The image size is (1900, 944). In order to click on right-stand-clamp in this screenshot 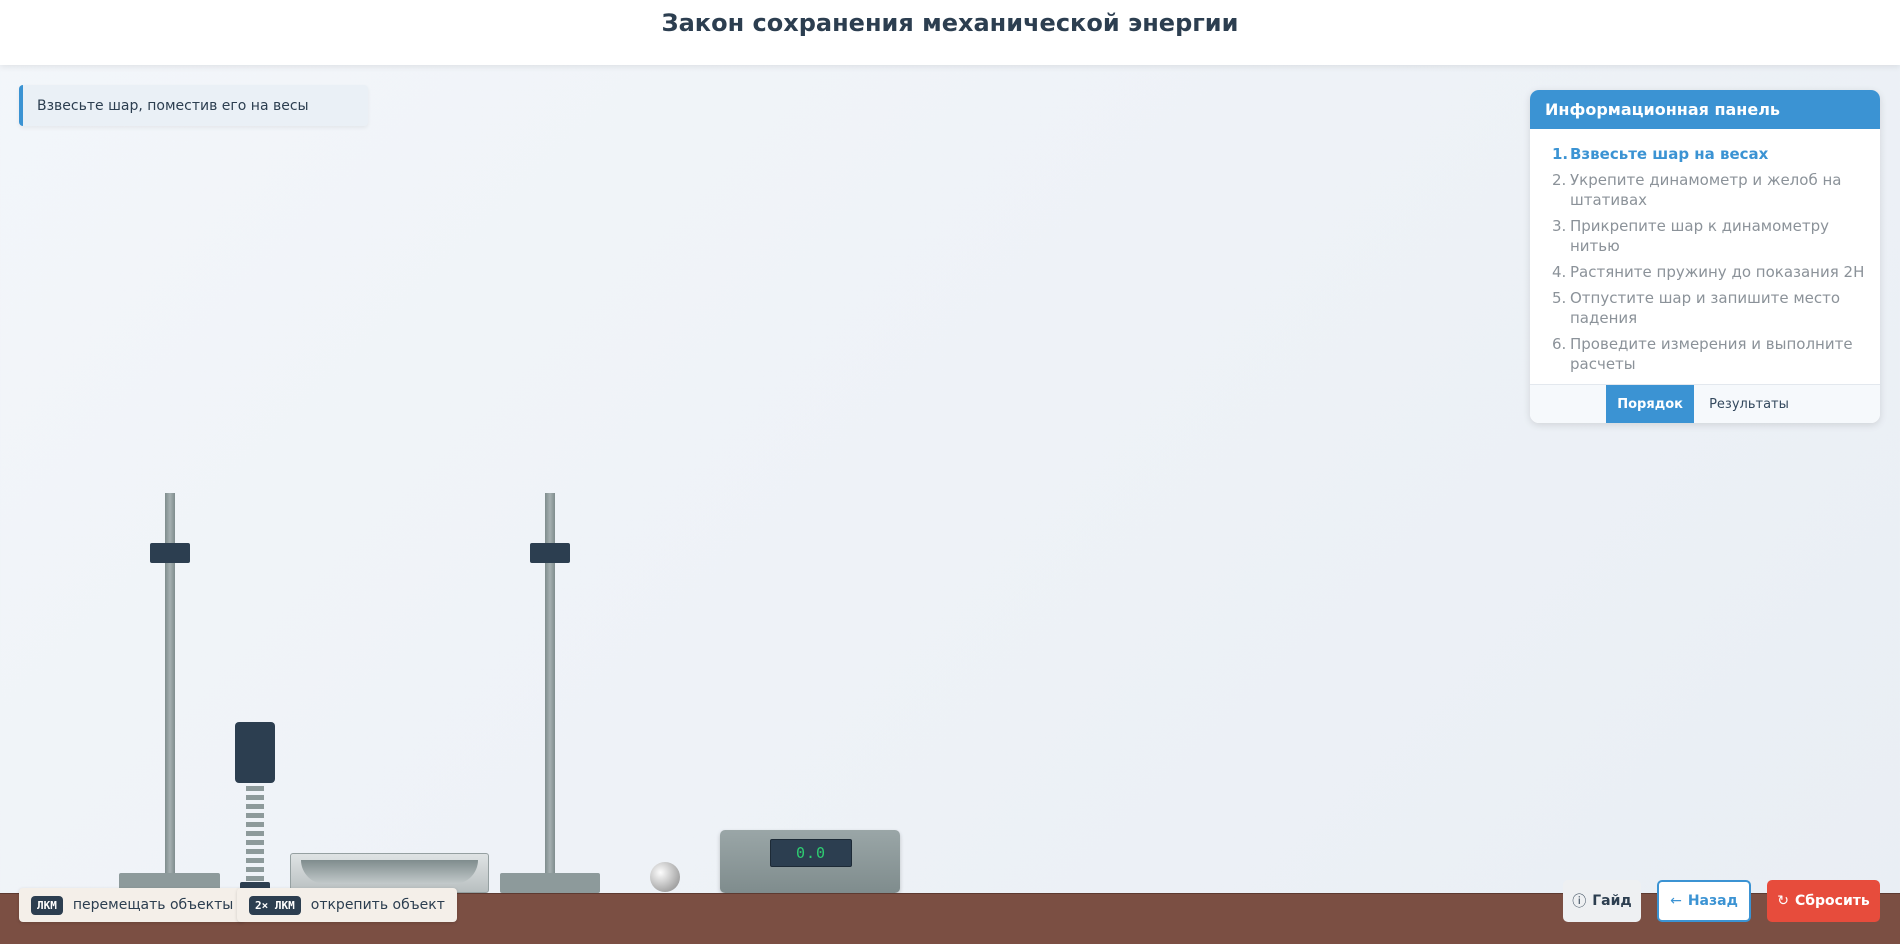, I will do `click(550, 553)`.